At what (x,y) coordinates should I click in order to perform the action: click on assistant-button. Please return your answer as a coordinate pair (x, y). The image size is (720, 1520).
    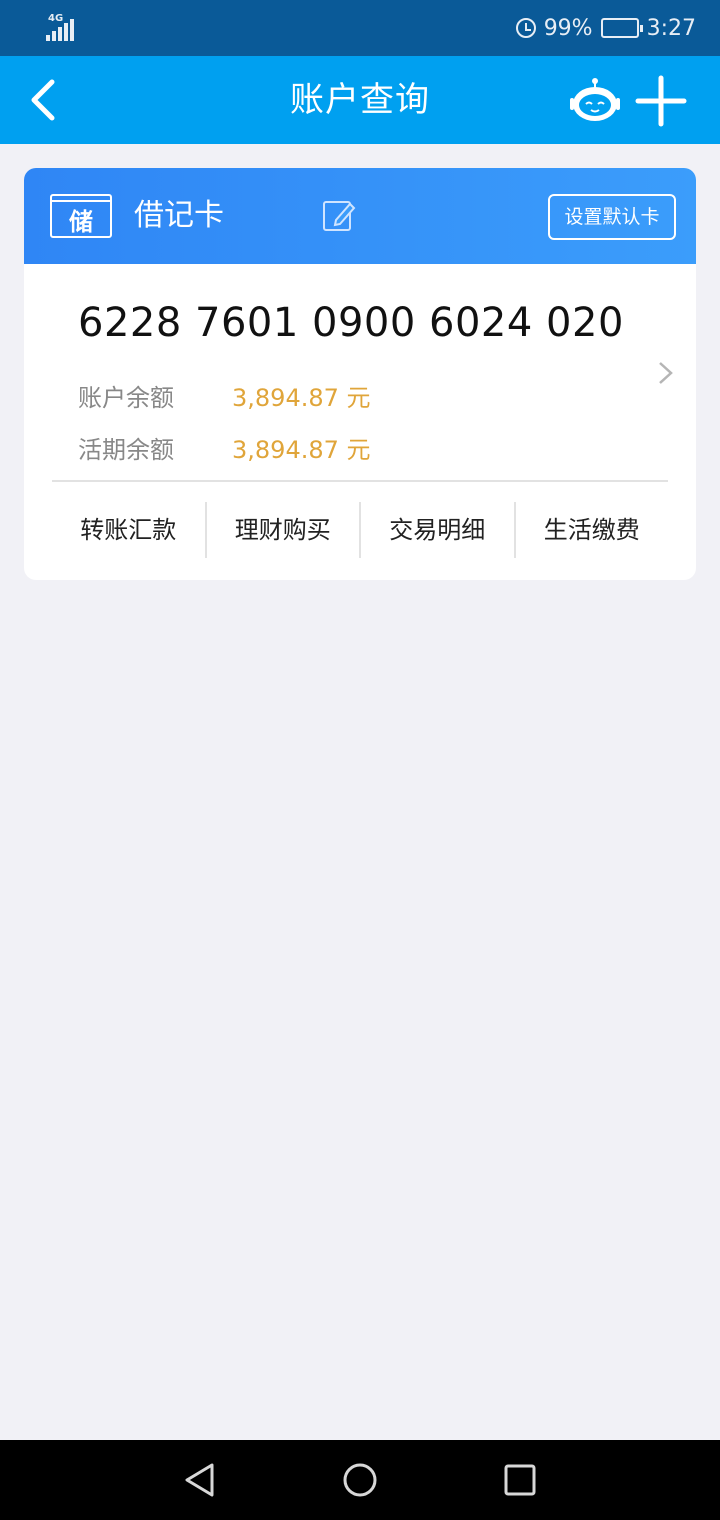
    Looking at the image, I should click on (595, 101).